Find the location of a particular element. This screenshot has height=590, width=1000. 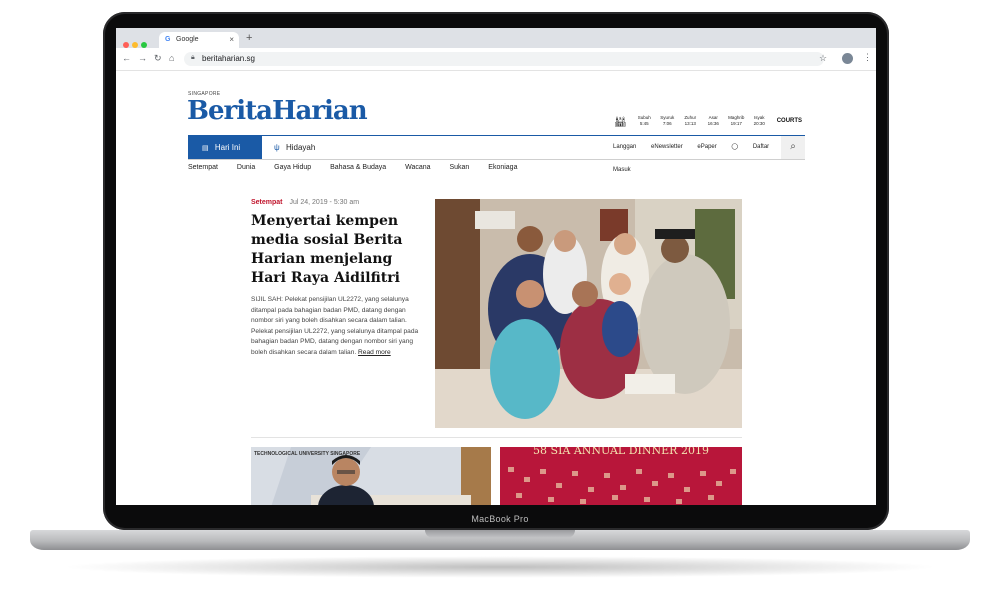

mosque-icon: 🕌︎ is located at coordinates (620, 122).